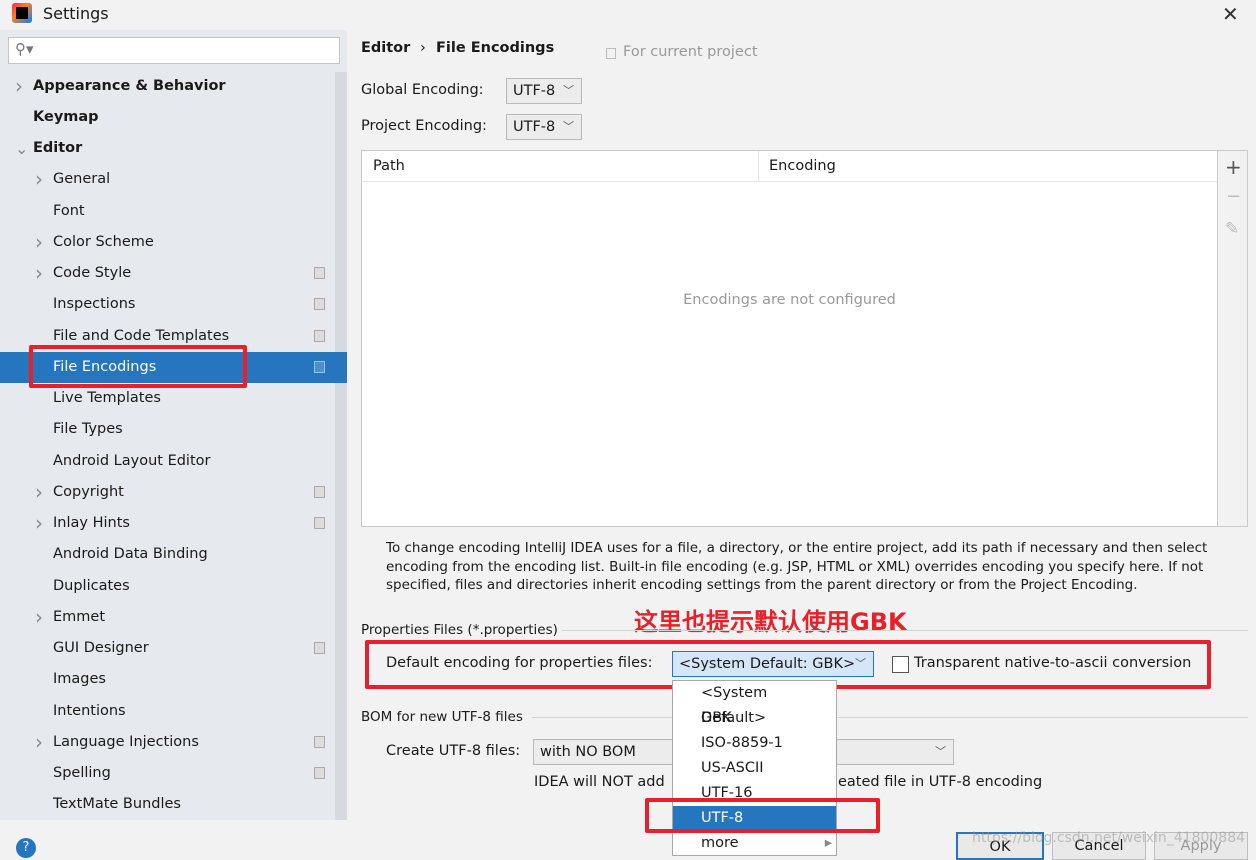 The image size is (1256, 860). I want to click on add-icon: +, so click(1233, 167).